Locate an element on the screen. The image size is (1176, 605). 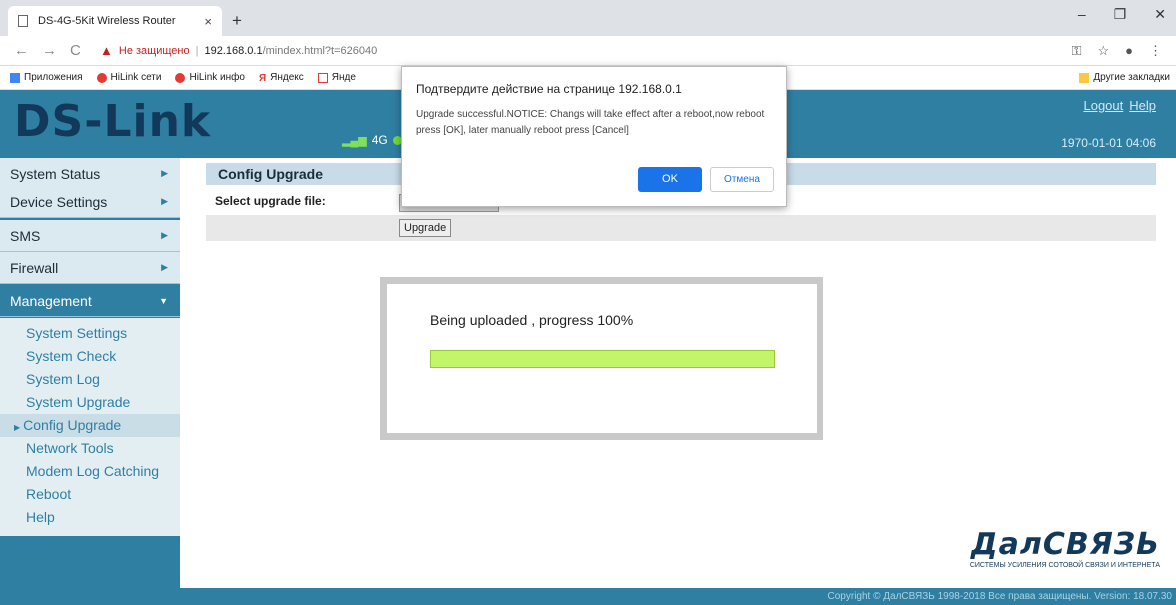
submenu-network-tools: Network Tools is located at coordinates (90, 448).